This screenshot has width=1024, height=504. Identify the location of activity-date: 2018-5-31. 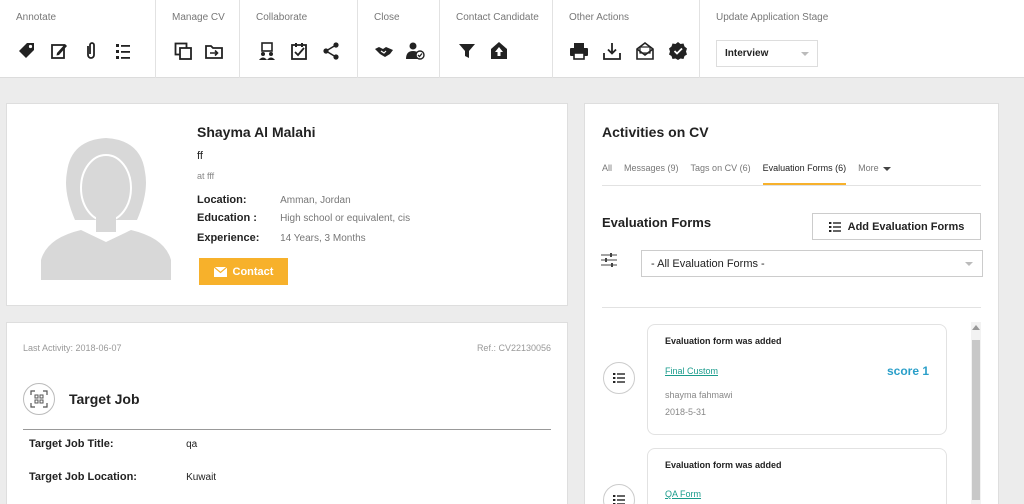
(686, 412).